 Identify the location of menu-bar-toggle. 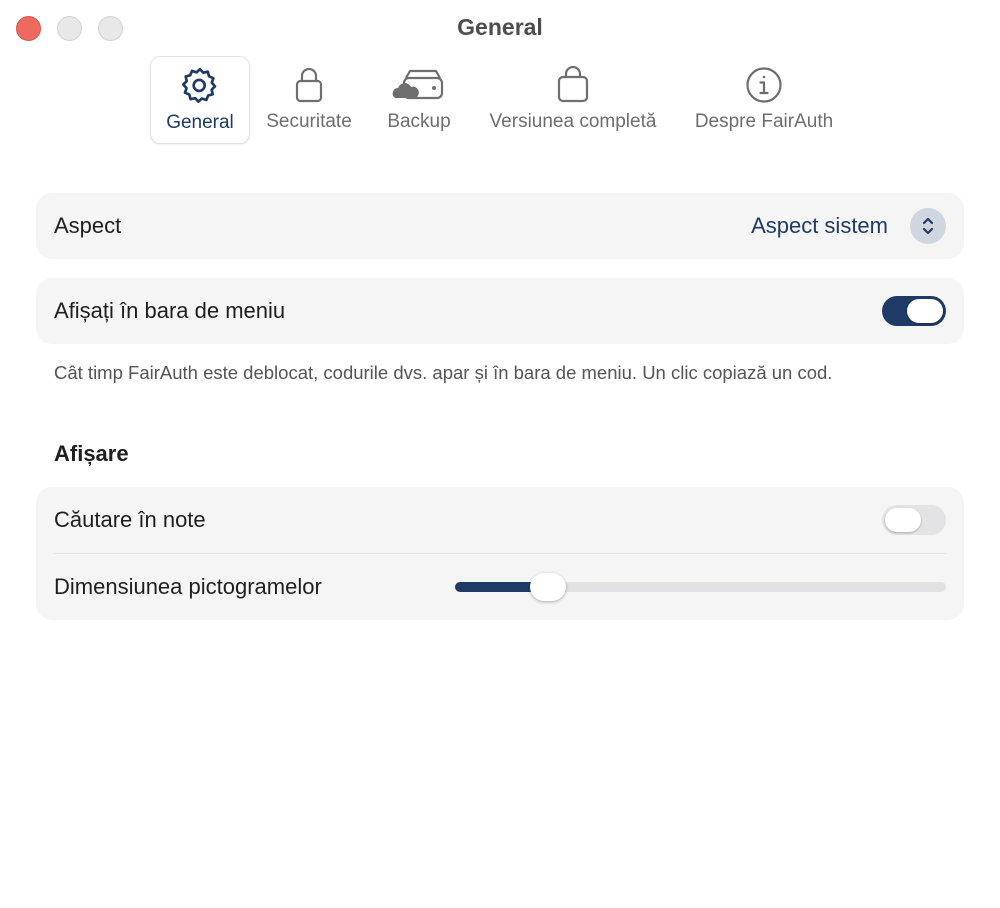
(914, 311).